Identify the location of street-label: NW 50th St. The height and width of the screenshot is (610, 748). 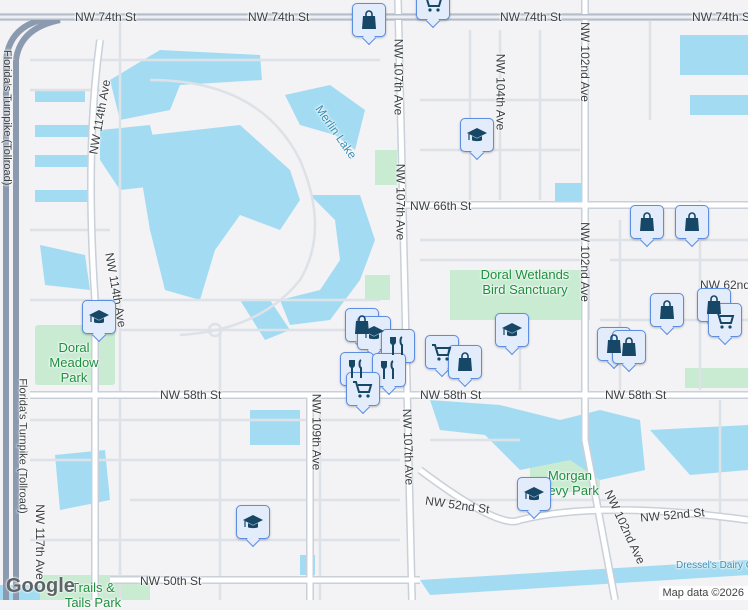
(170, 581).